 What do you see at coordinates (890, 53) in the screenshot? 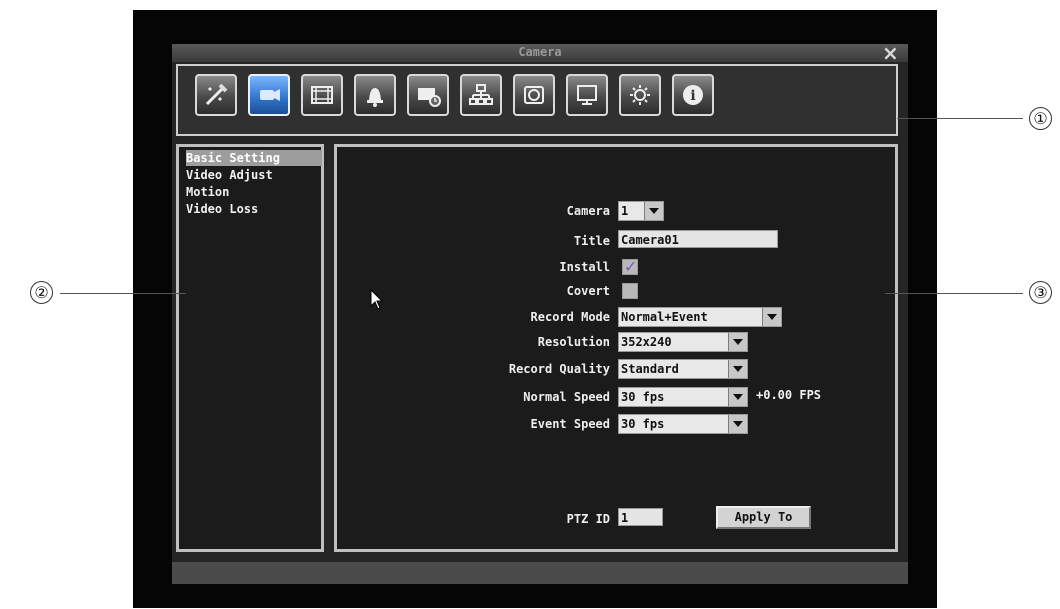
I see `close-icon: ×` at bounding box center [890, 53].